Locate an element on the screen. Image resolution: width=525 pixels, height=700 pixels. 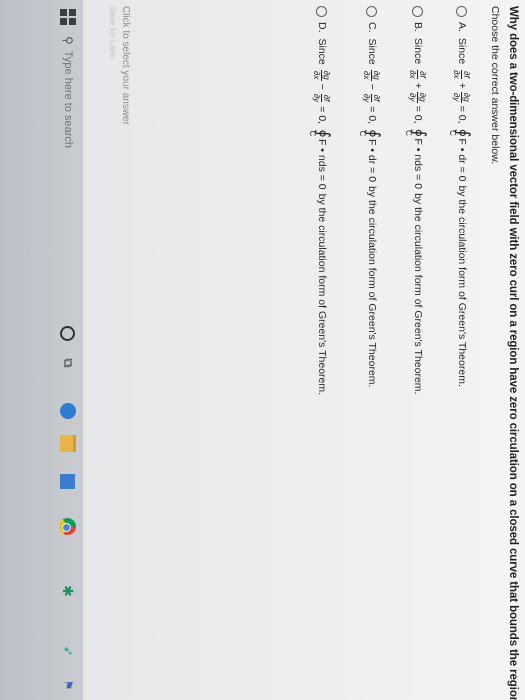
chrome-browser-icon is located at coordinates (68, 526).